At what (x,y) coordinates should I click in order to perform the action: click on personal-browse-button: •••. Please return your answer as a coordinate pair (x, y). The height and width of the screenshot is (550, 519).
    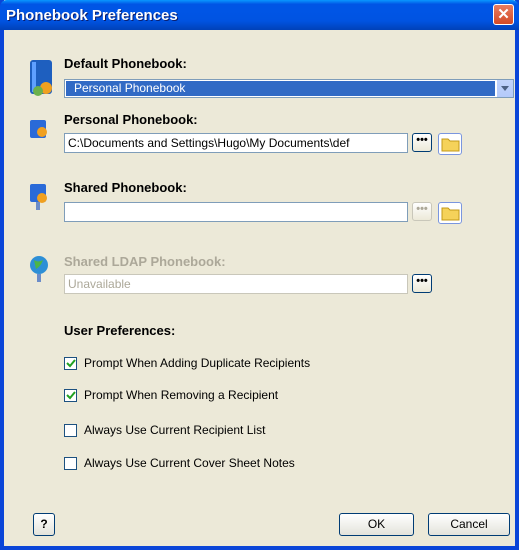
    Looking at the image, I should click on (422, 142).